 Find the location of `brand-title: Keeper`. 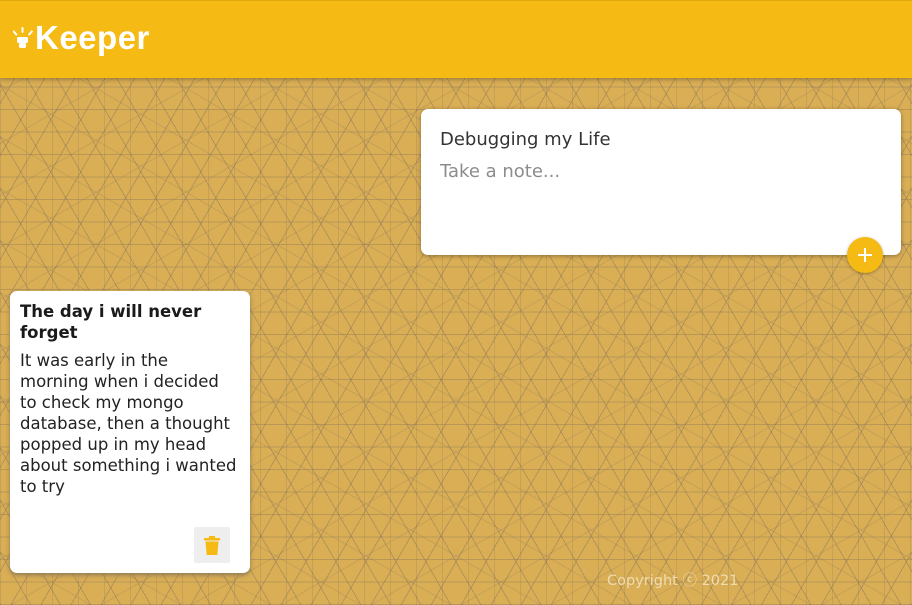

brand-title: Keeper is located at coordinates (92, 37).